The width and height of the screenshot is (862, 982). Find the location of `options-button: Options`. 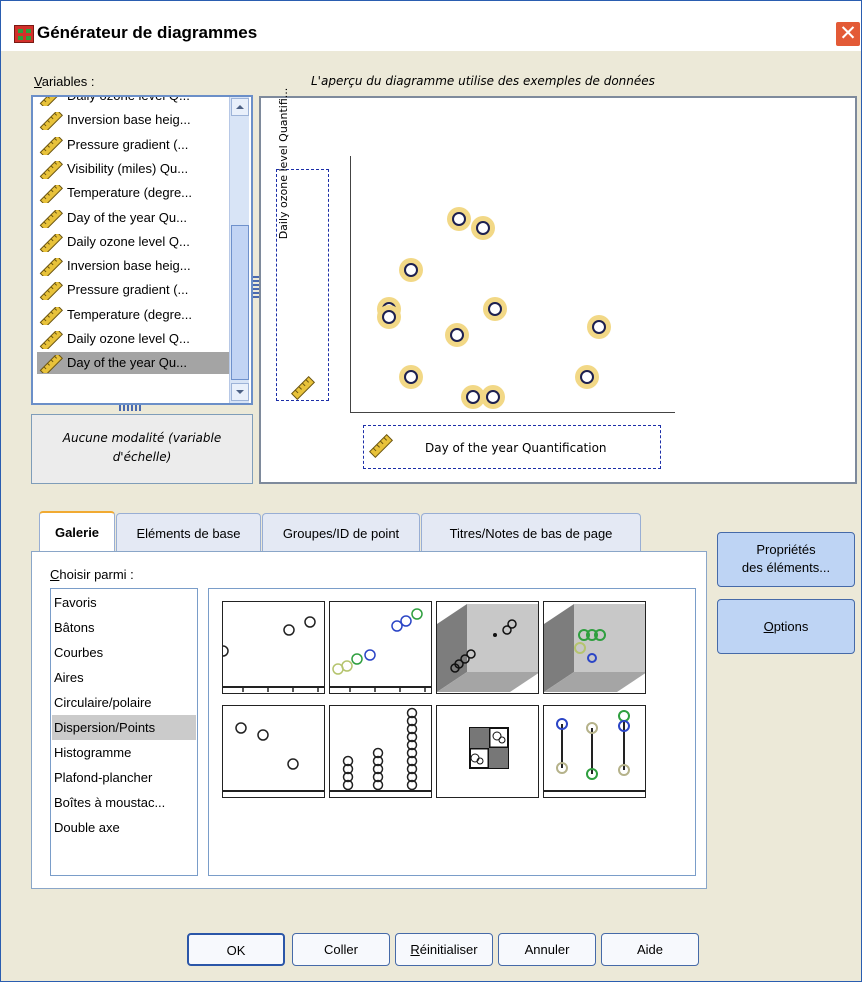

options-button: Options is located at coordinates (786, 626).